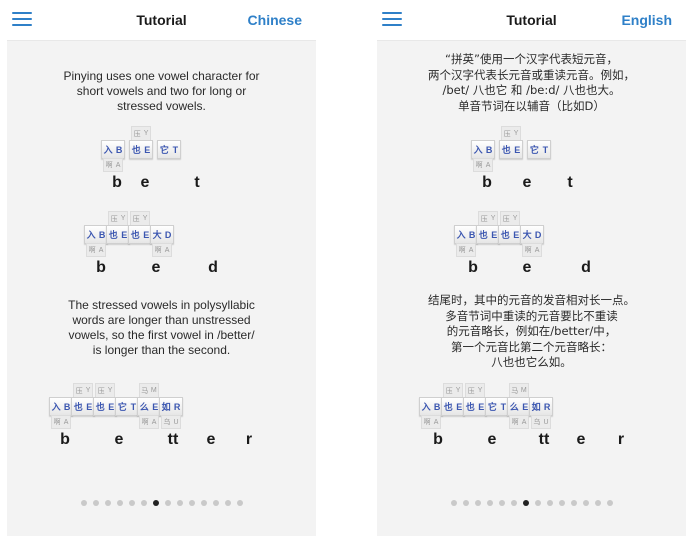 The width and height of the screenshot is (698, 551). I want to click on language-toggle-button: English, so click(646, 20).